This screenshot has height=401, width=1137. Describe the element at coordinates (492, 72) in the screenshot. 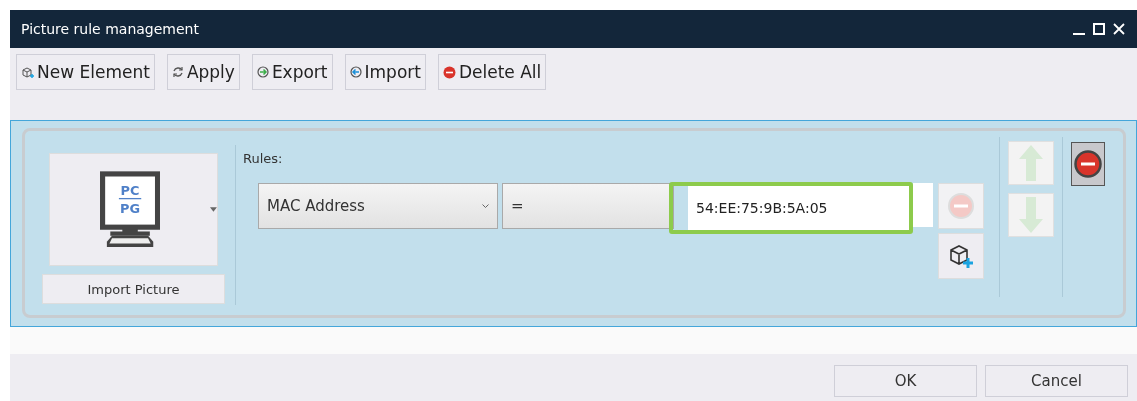

I see `toolbar-button: Delete All` at that location.